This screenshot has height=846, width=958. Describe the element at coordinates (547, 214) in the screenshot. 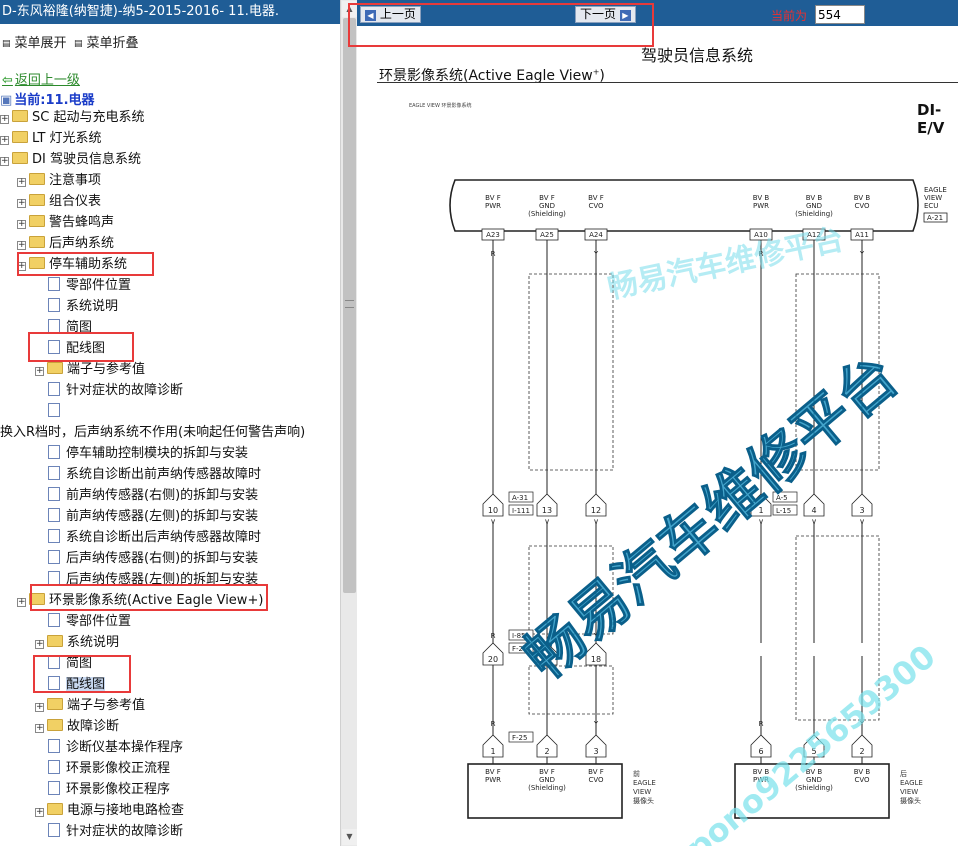

I see `signal-label: (Shielding)` at that location.